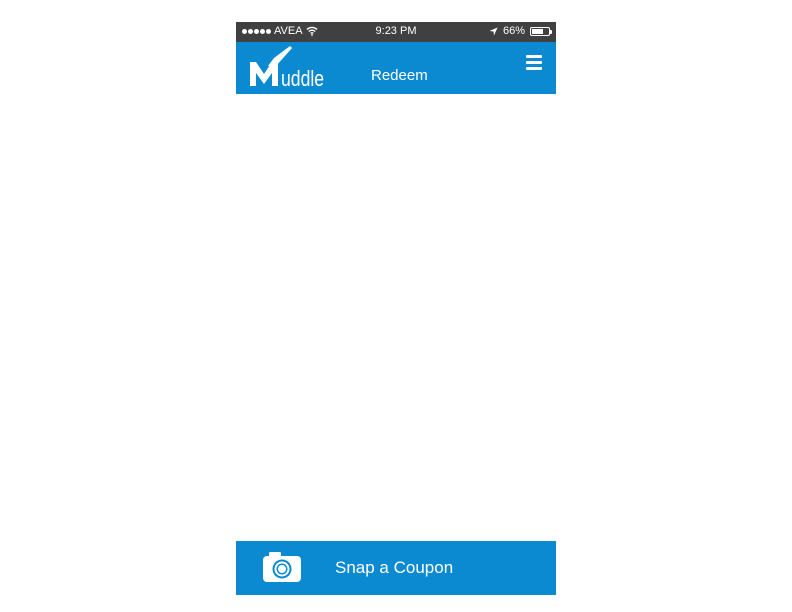 The height and width of the screenshot is (612, 792). Describe the element at coordinates (534, 63) in the screenshot. I see `hamburger-menu-icon` at that location.